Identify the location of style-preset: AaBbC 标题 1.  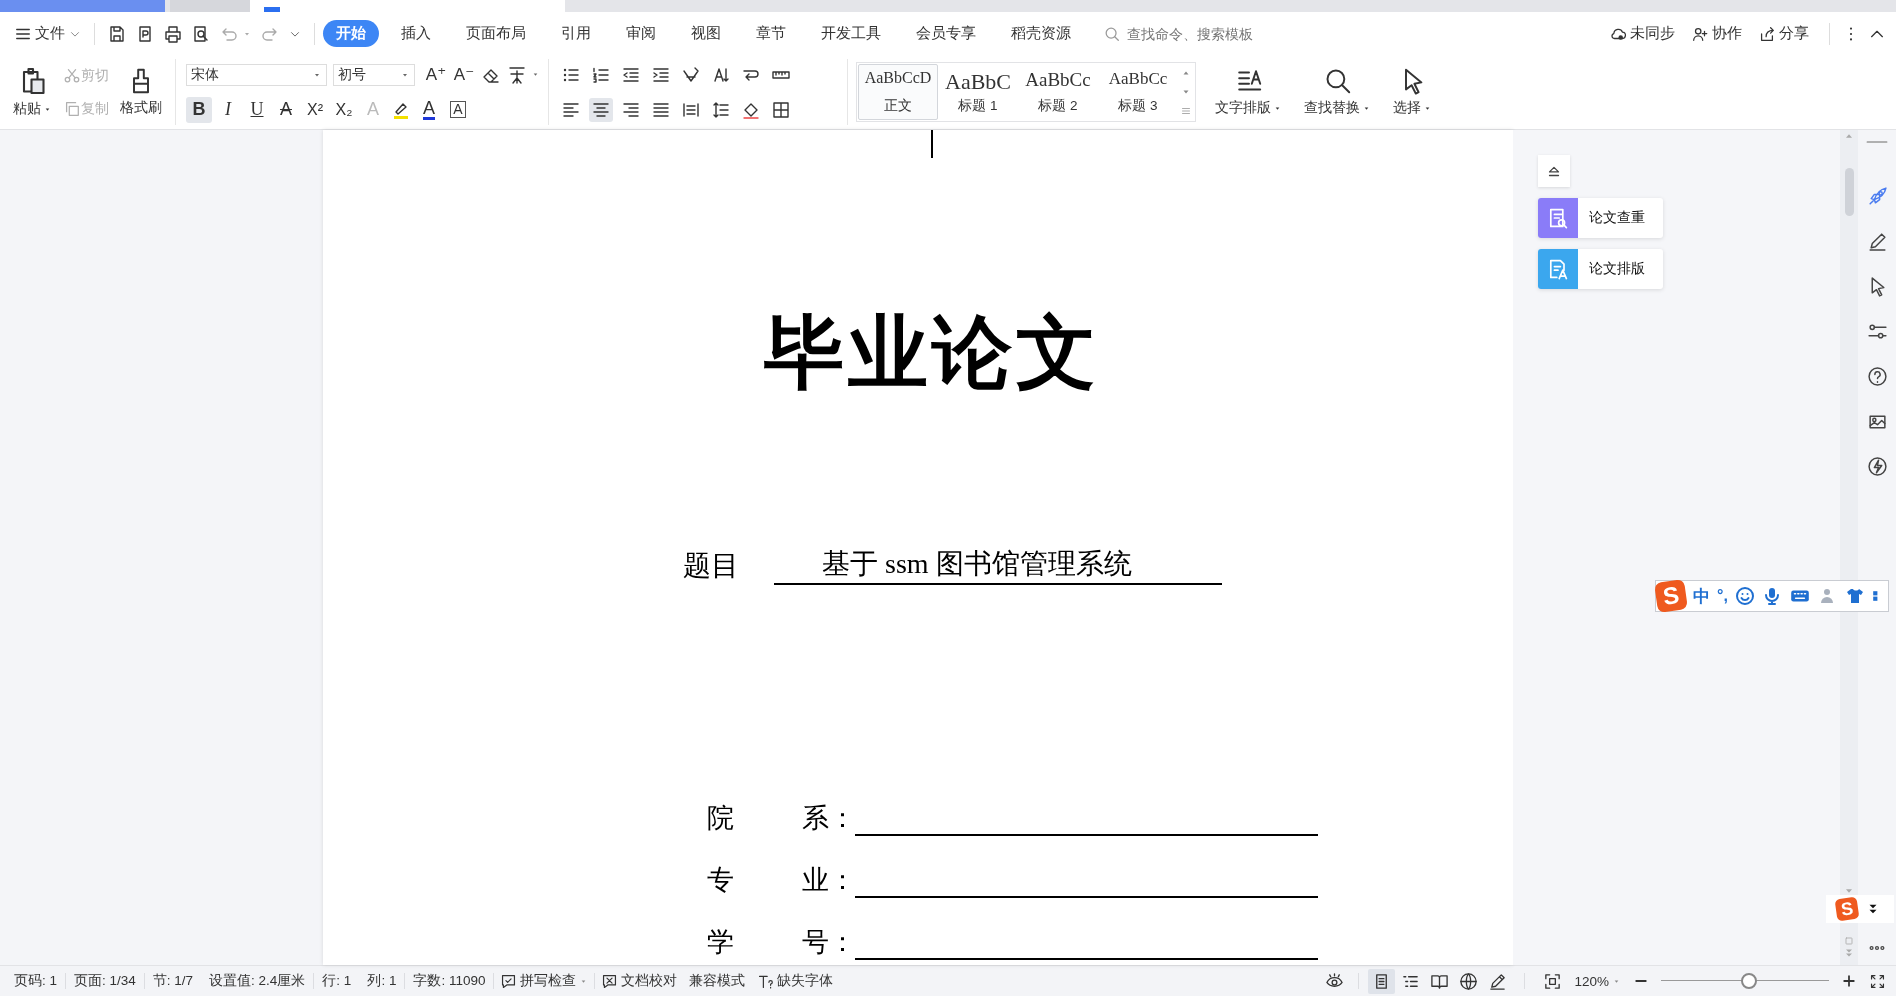
(978, 92).